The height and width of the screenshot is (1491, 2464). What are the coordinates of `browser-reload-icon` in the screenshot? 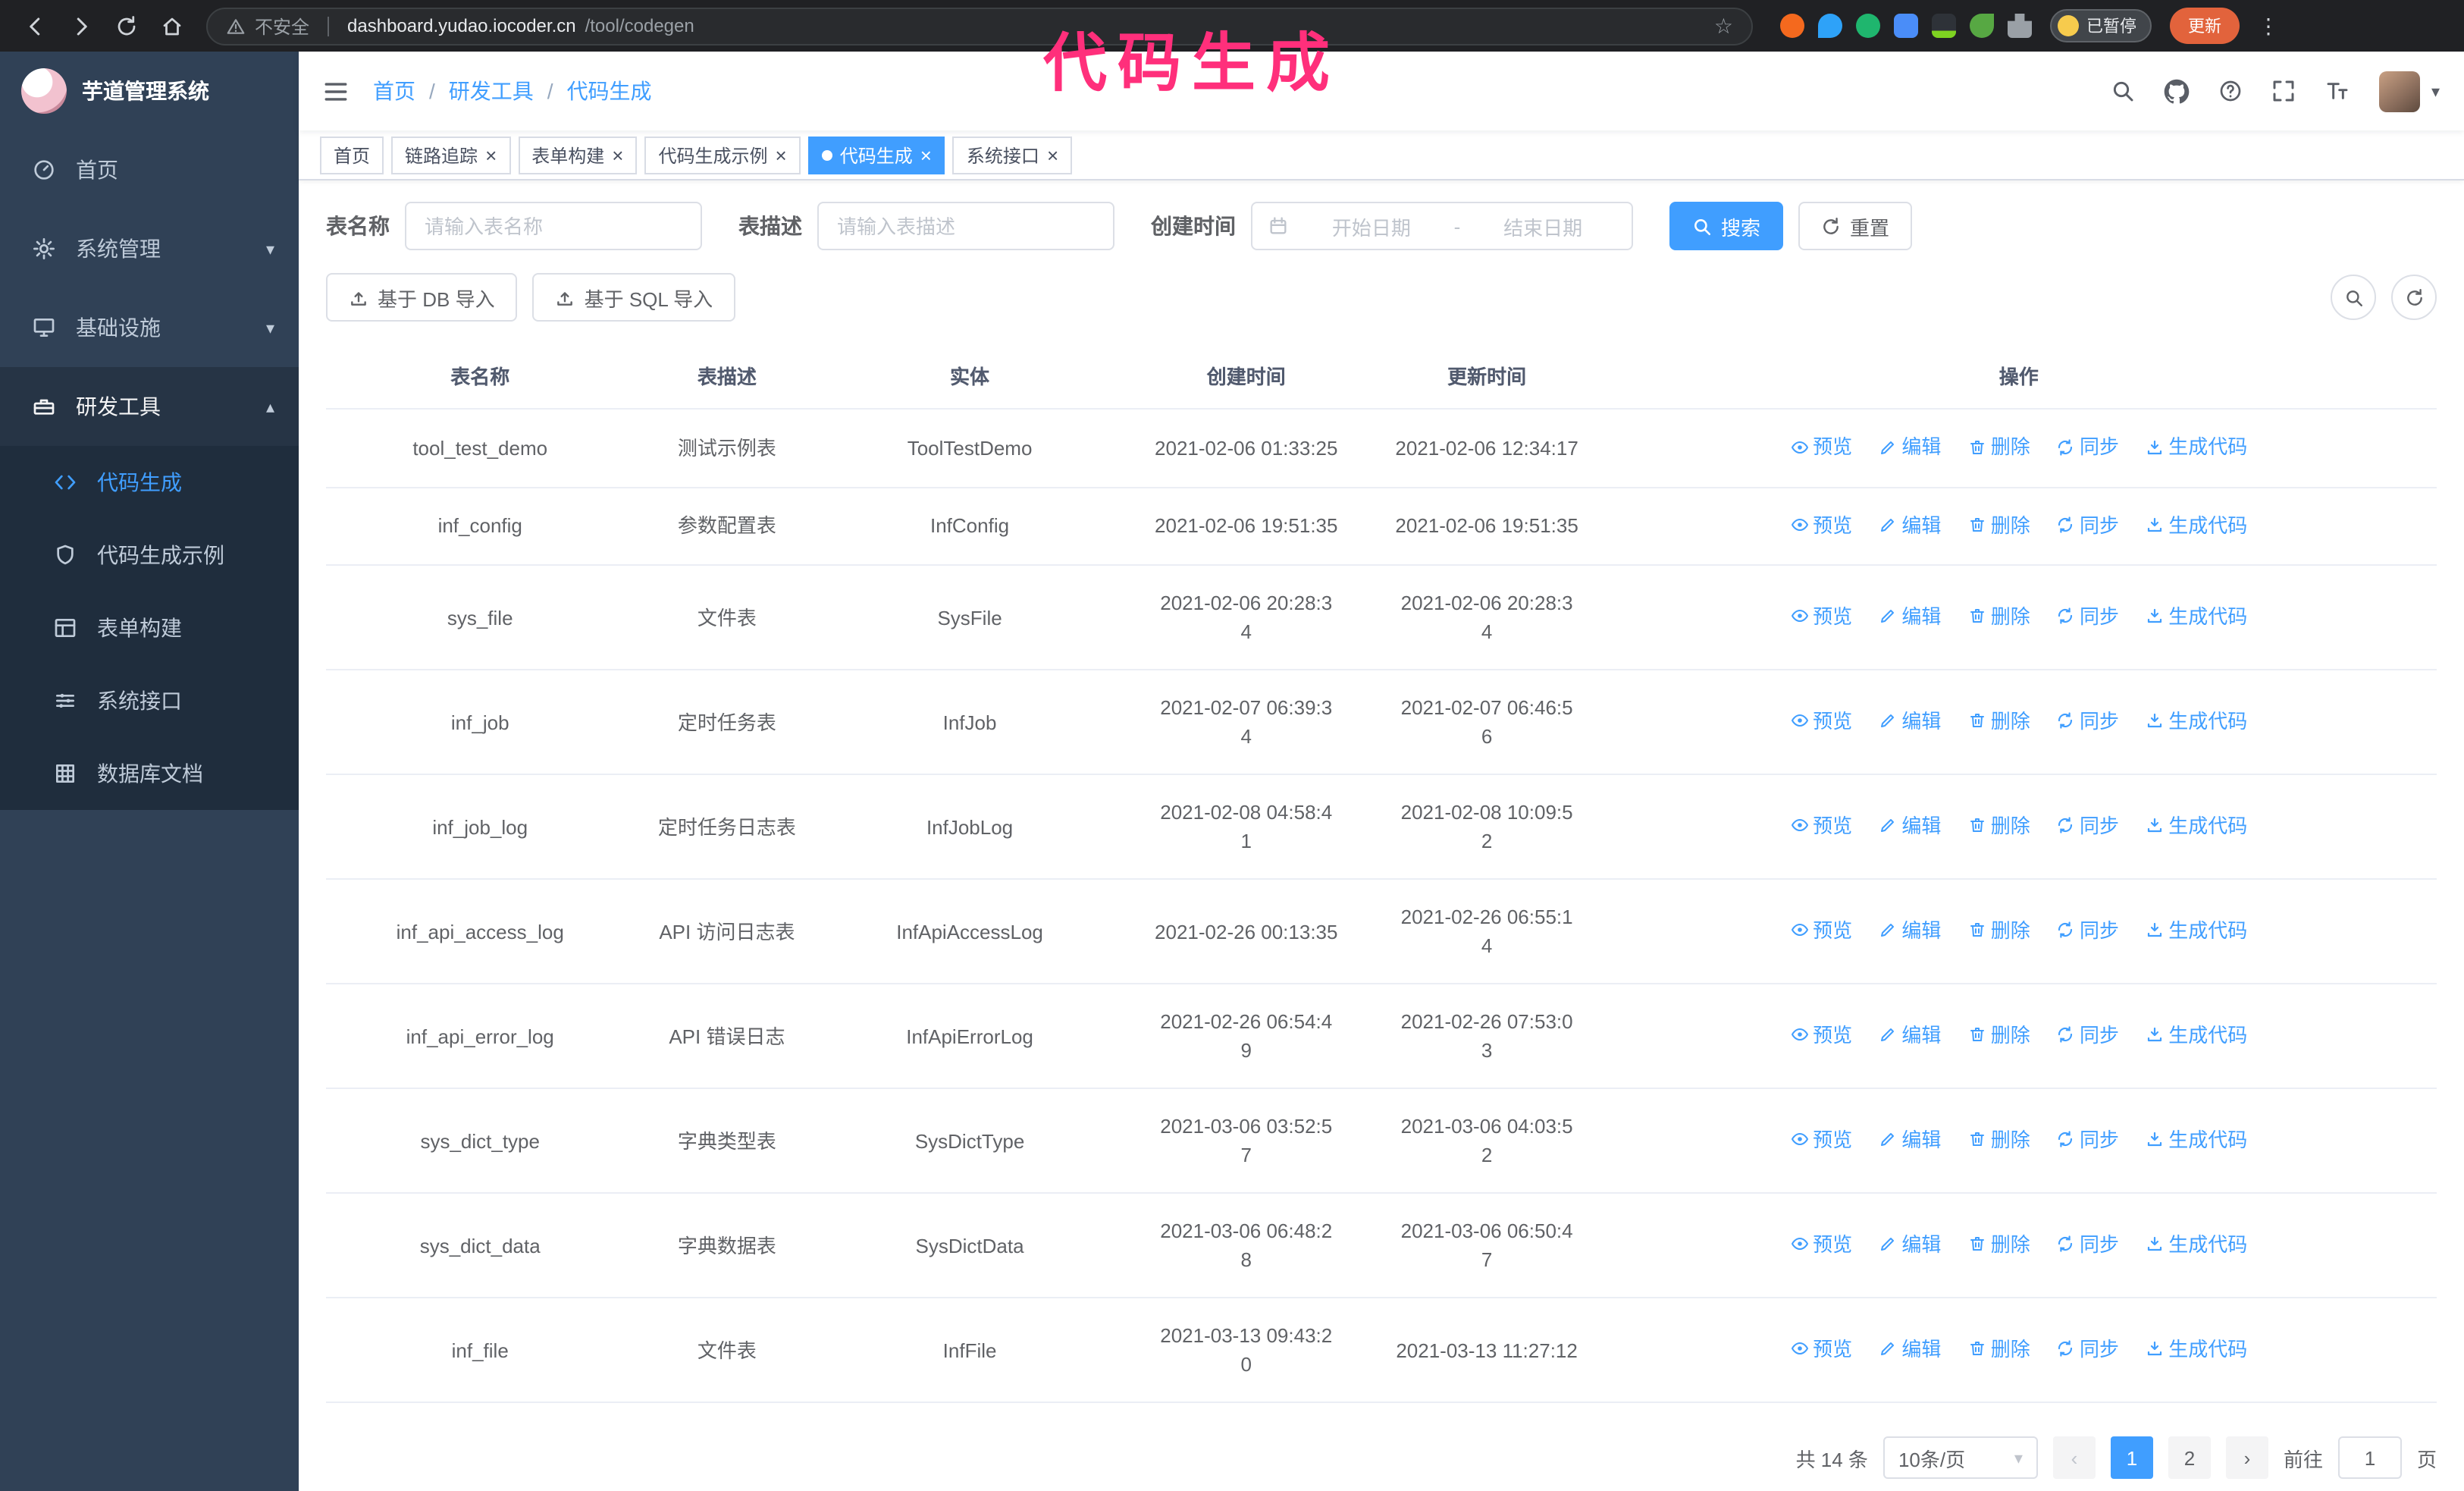 It's located at (126, 26).